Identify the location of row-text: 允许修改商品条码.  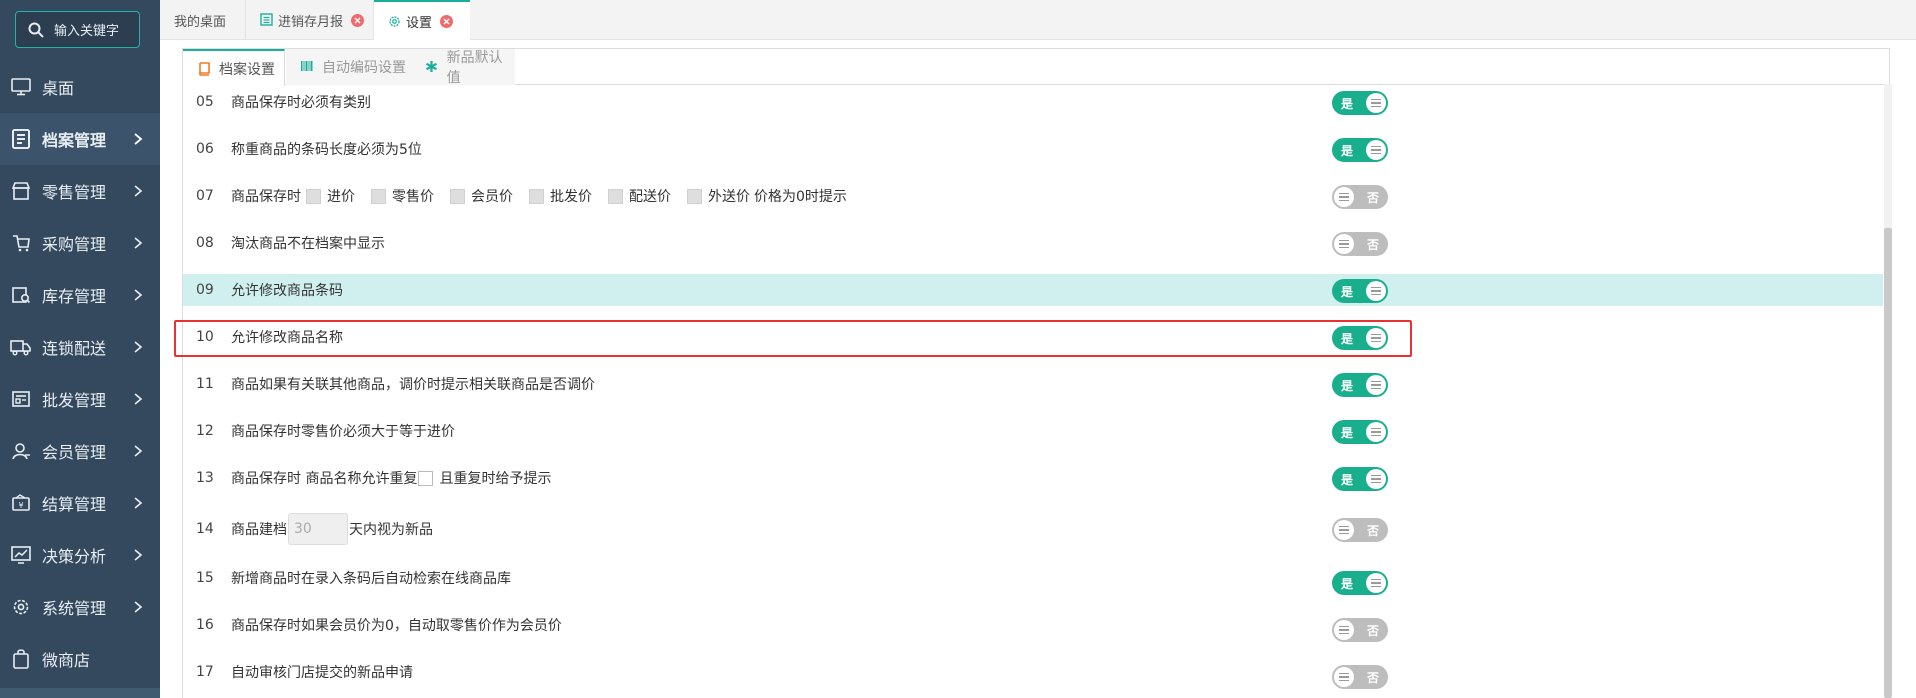
(287, 291).